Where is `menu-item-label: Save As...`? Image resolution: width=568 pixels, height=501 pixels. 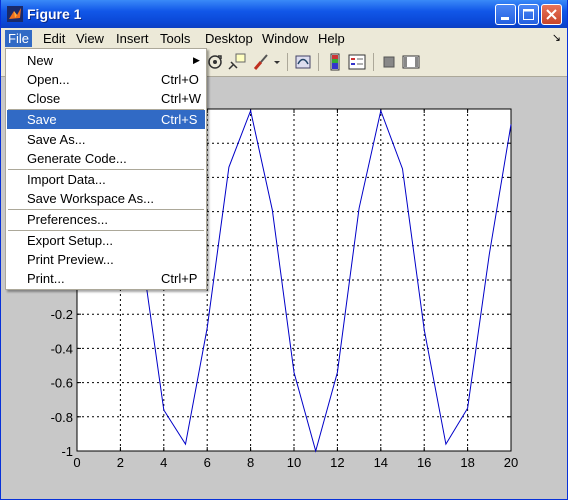
menu-item-label: Save As... is located at coordinates (56, 139).